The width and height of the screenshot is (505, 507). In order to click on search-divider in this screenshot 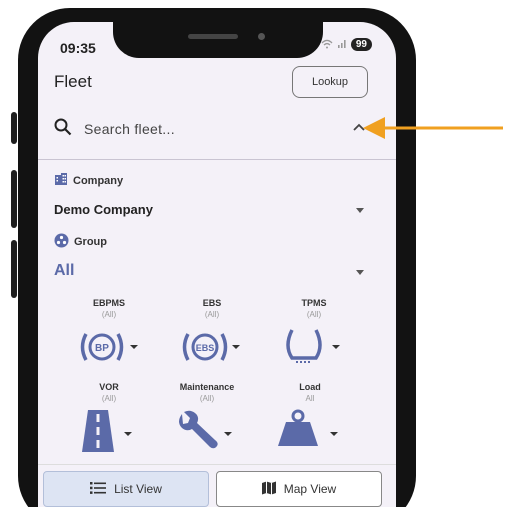, I will do `click(217, 159)`.